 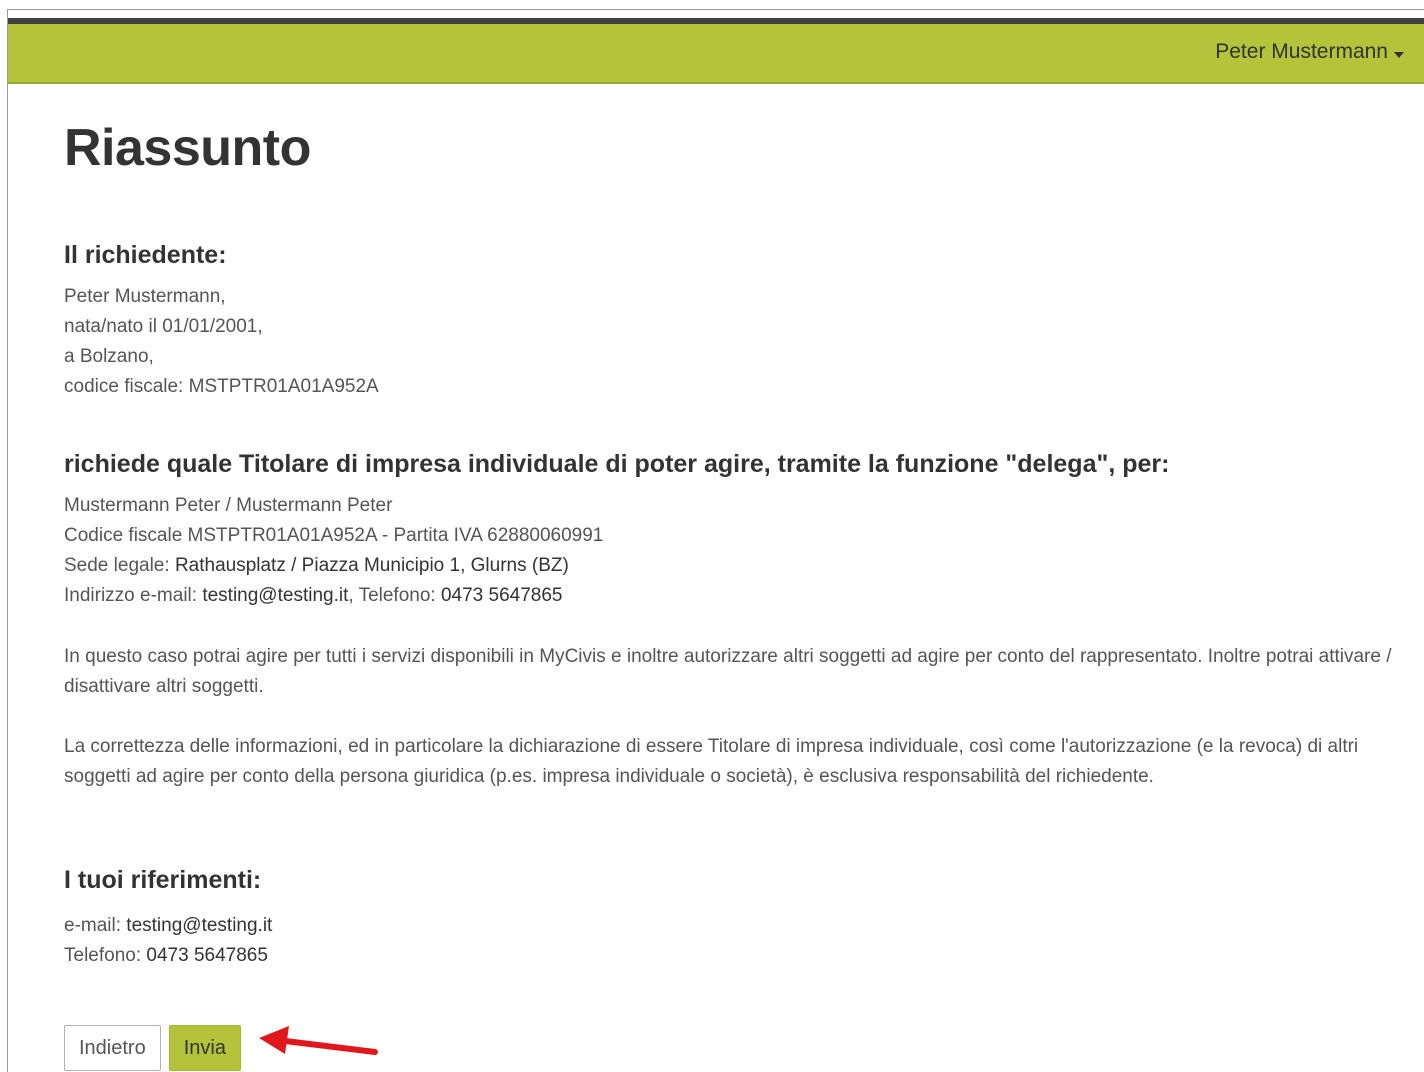 I want to click on email-value: testing@testing.it, so click(x=275, y=595).